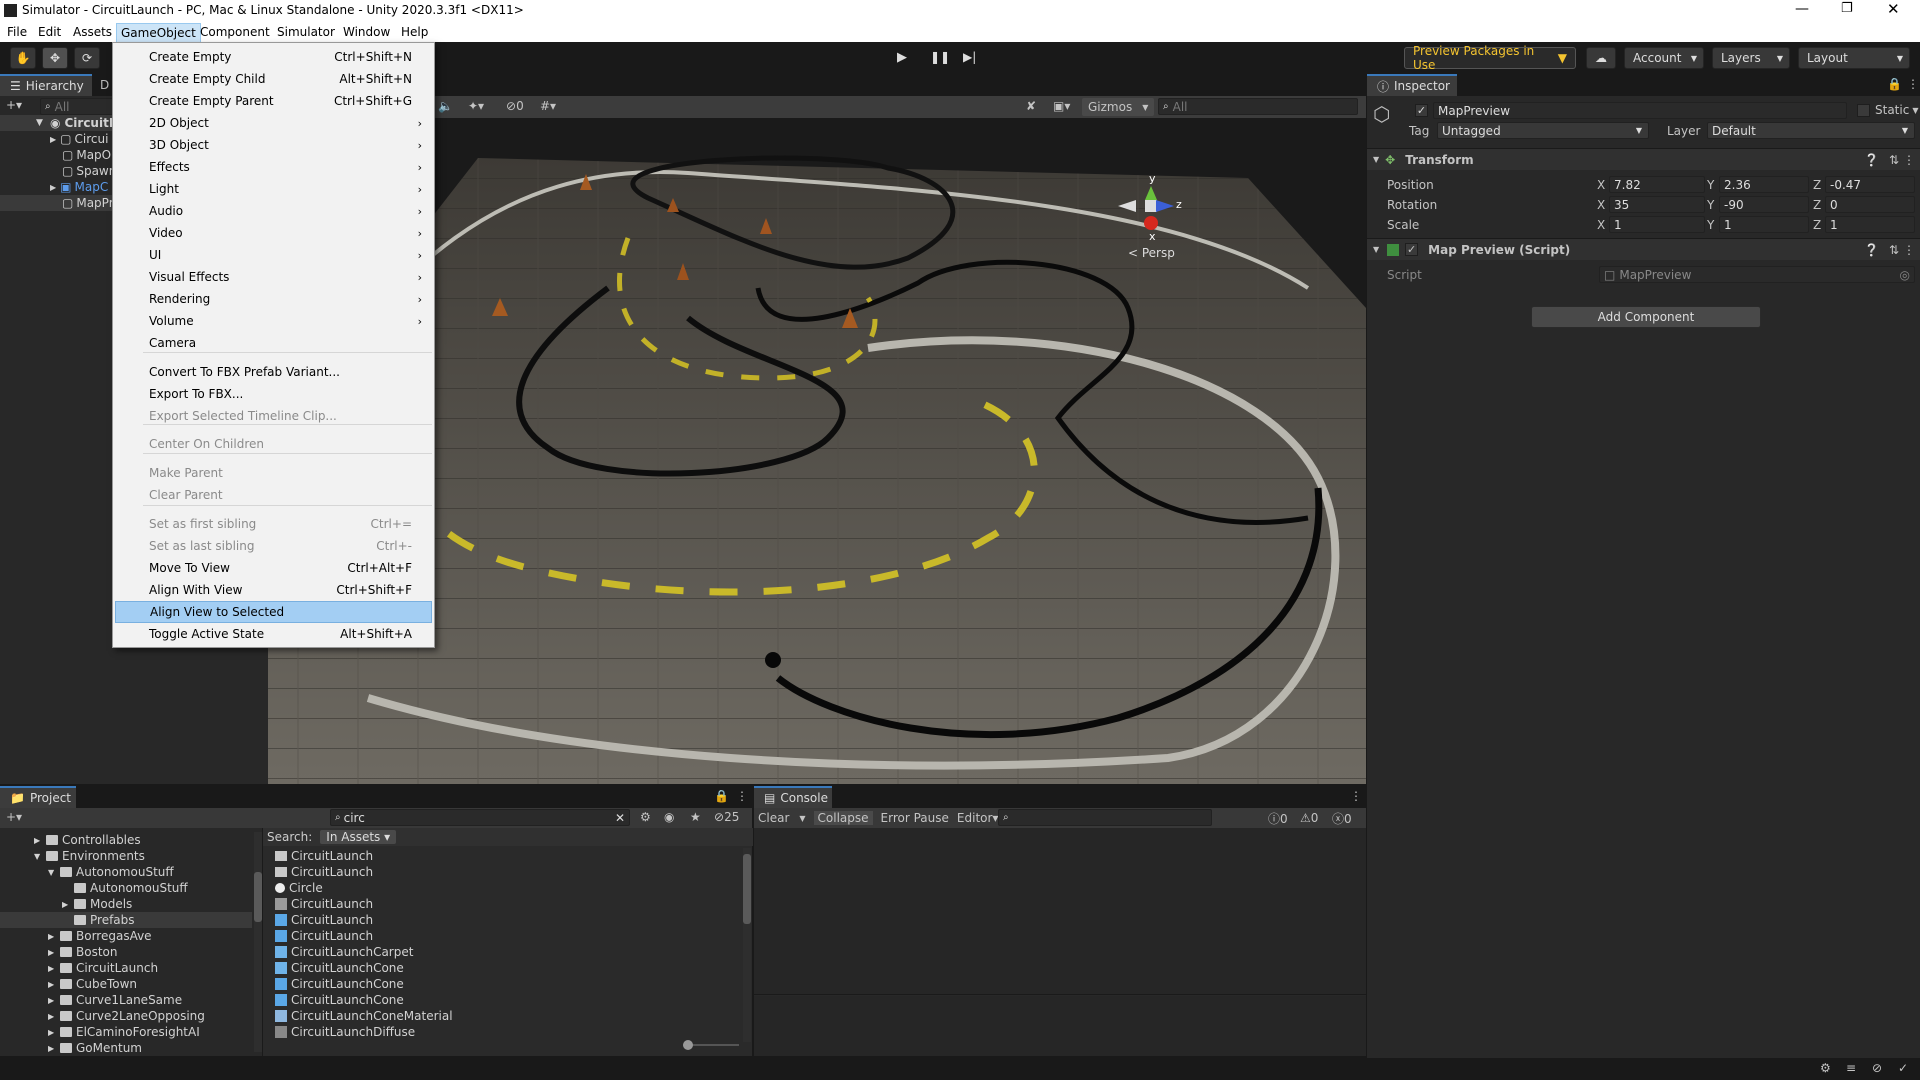 This screenshot has height=1080, width=1920. What do you see at coordinates (299, 888) in the screenshot?
I see `project-result-item: Circle` at bounding box center [299, 888].